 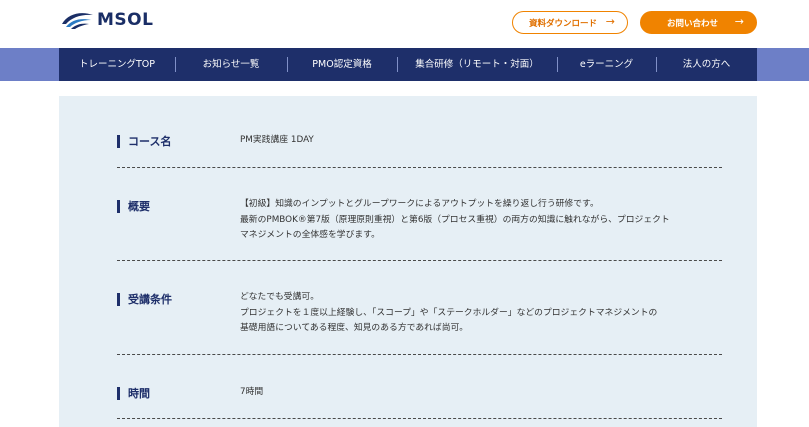 I want to click on logo-text: MSOL, so click(x=125, y=20).